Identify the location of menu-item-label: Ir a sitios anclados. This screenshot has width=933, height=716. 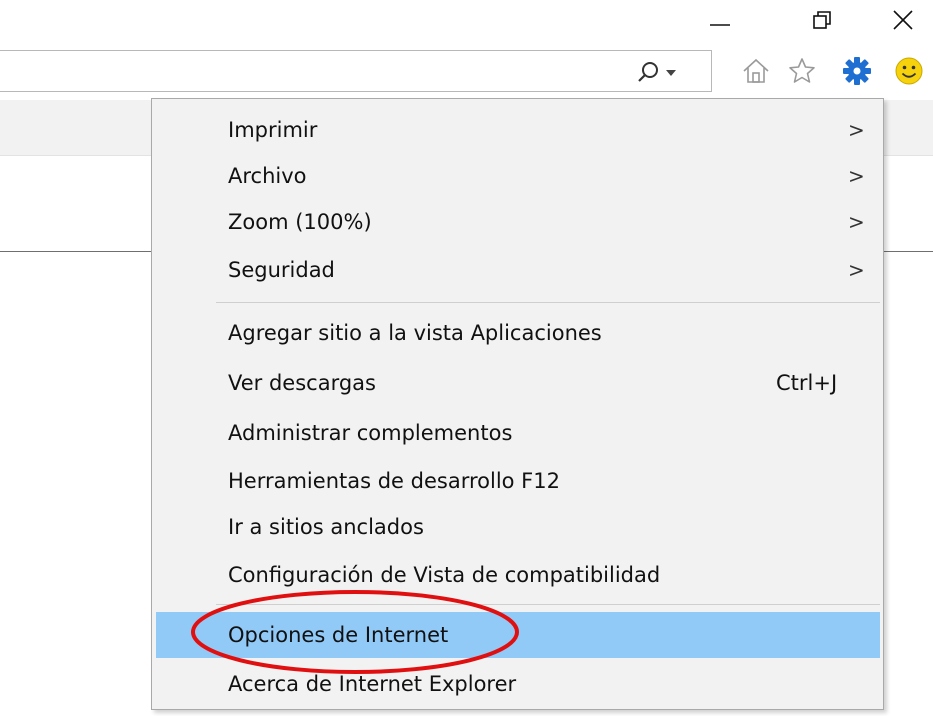
(326, 527).